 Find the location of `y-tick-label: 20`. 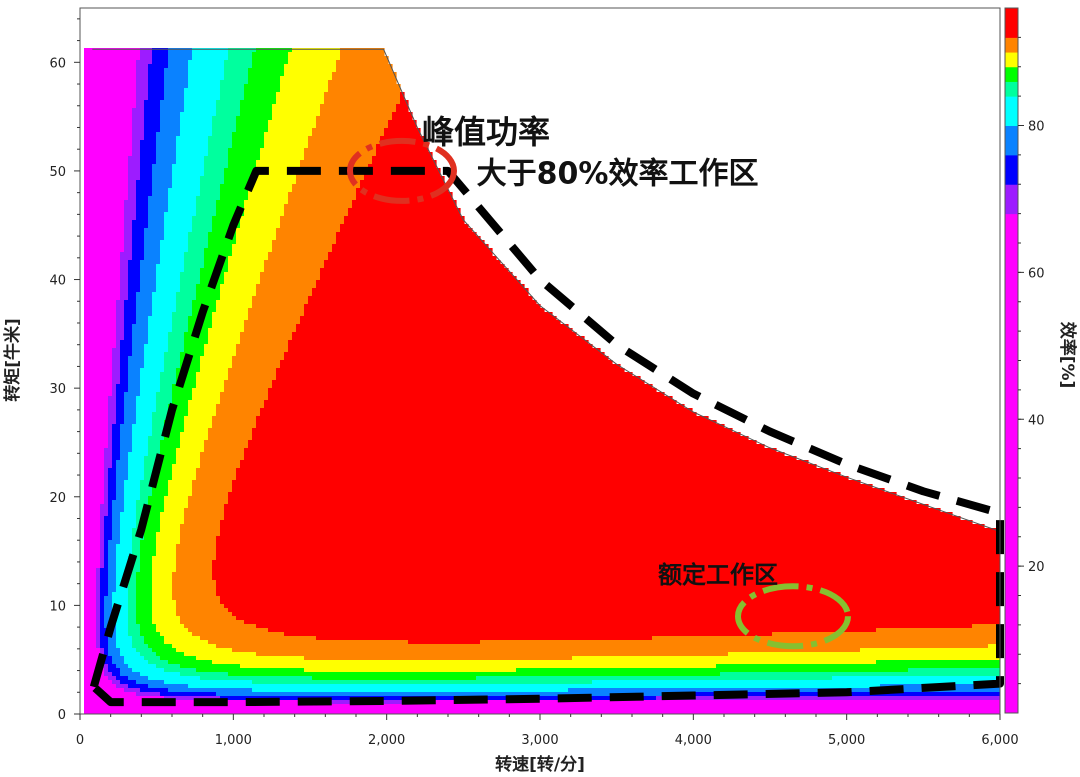

y-tick-label: 20 is located at coordinates (57, 498).